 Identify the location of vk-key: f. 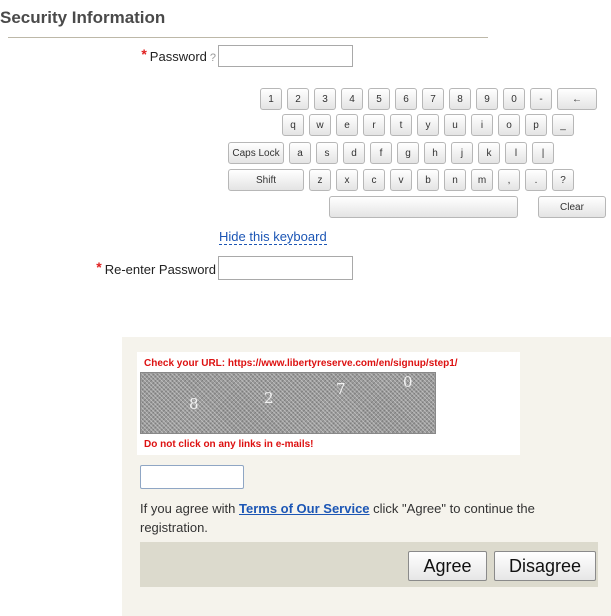
(381, 153).